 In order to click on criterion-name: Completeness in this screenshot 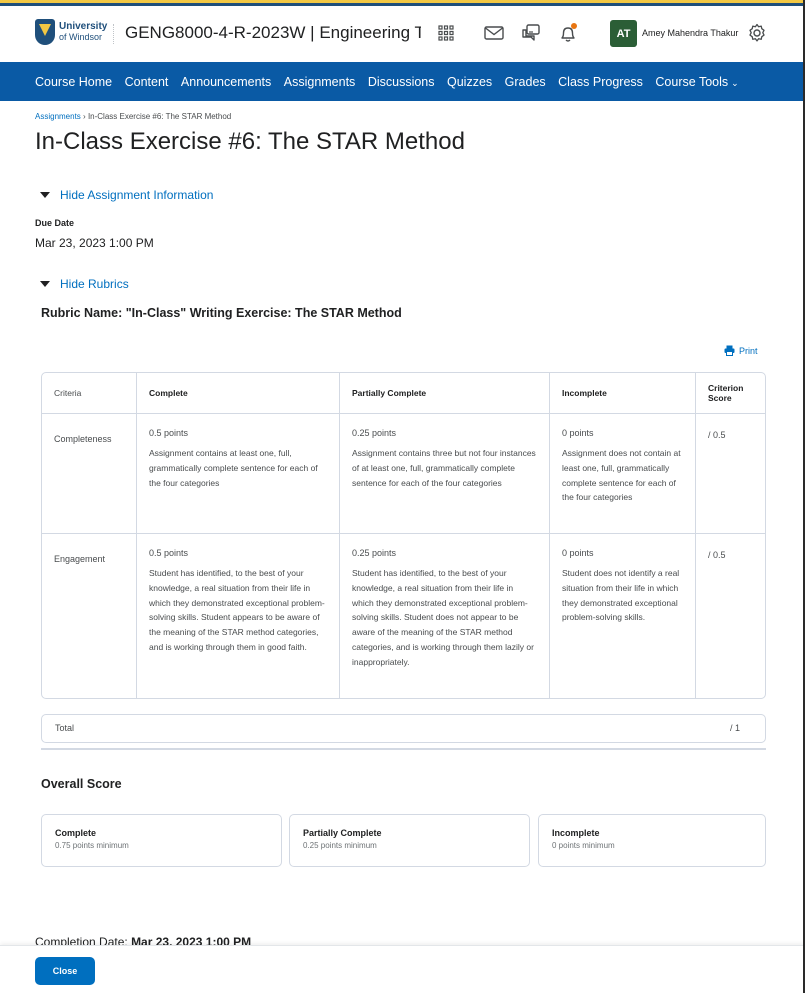, I will do `click(89, 474)`.